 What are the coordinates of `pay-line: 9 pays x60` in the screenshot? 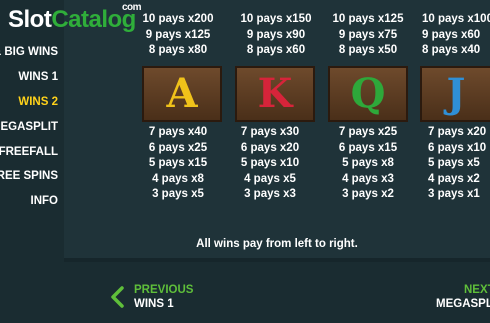 It's located at (451, 34).